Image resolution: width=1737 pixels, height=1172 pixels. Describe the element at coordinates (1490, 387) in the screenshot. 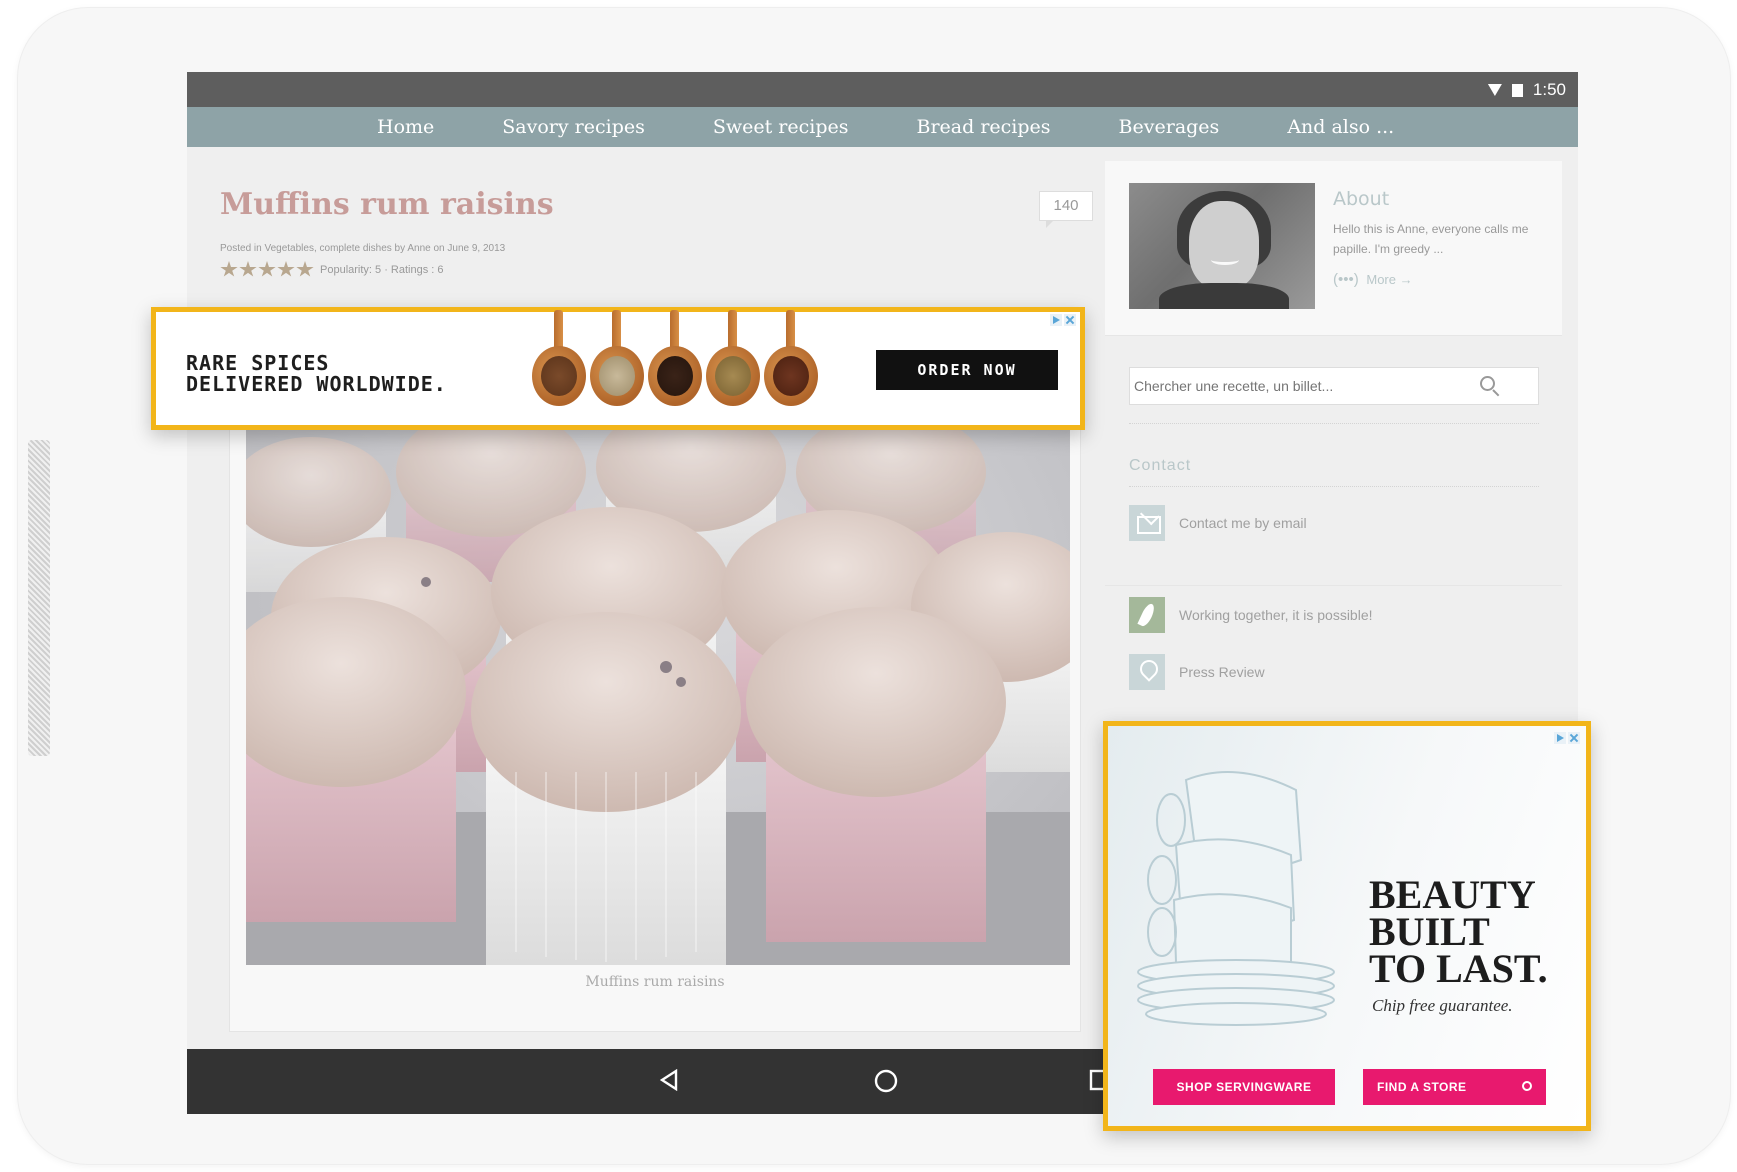

I see `search-icon` at that location.